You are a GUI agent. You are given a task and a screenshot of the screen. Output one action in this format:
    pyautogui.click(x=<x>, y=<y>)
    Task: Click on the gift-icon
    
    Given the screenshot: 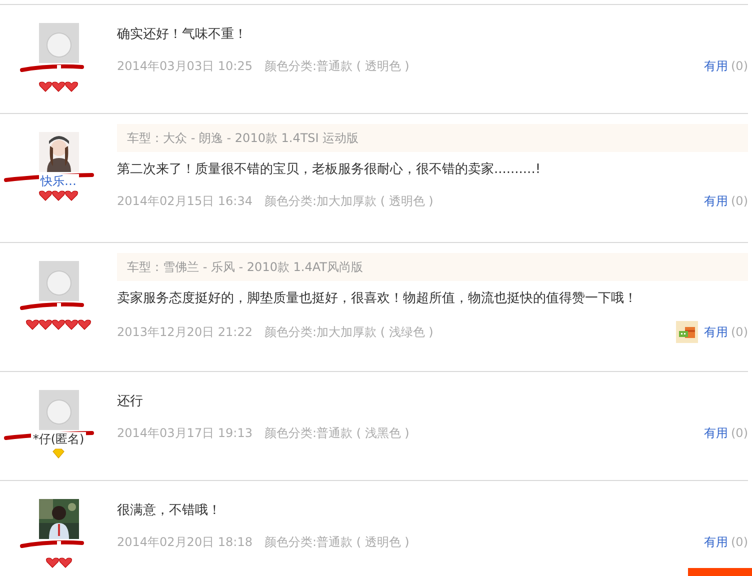 What is the action you would take?
    pyautogui.click(x=687, y=332)
    